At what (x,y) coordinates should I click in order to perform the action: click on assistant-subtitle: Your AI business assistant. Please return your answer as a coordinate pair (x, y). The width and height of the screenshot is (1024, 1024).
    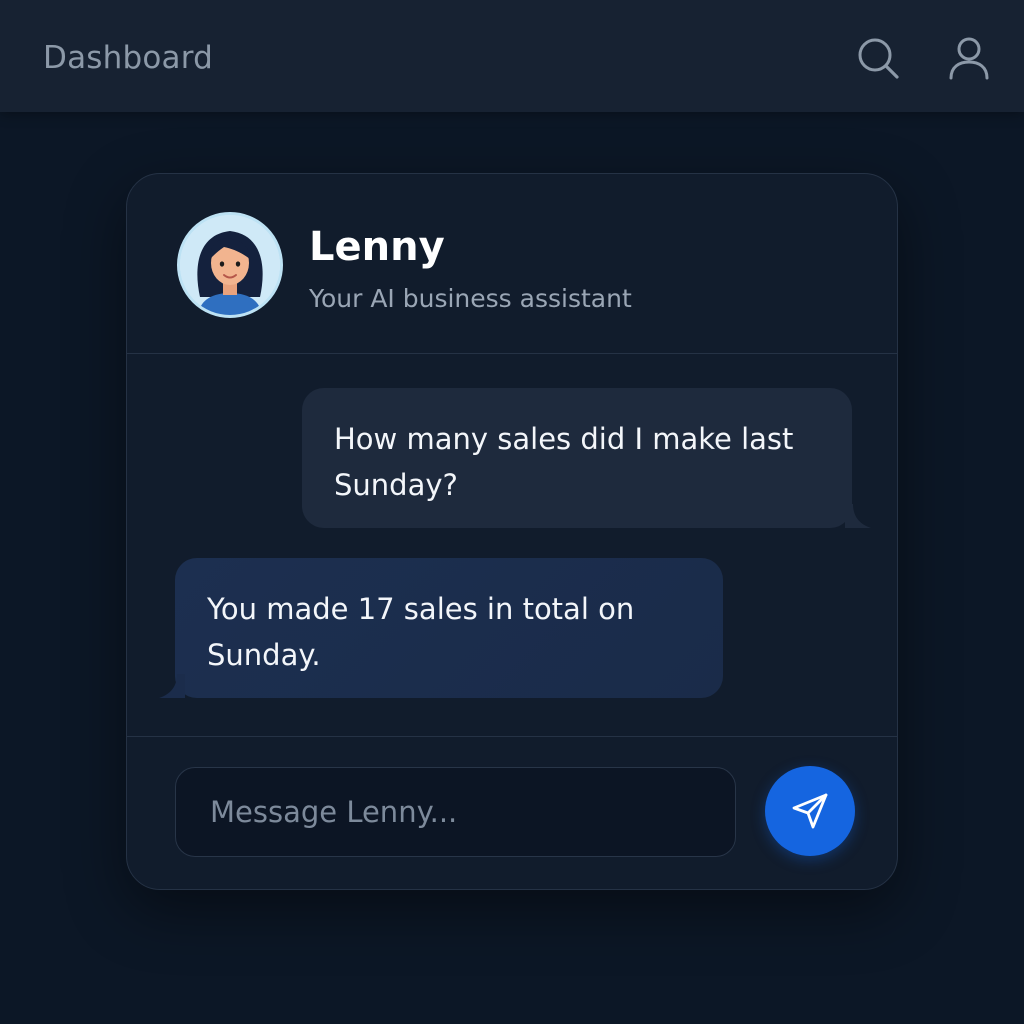
    Looking at the image, I should click on (470, 298).